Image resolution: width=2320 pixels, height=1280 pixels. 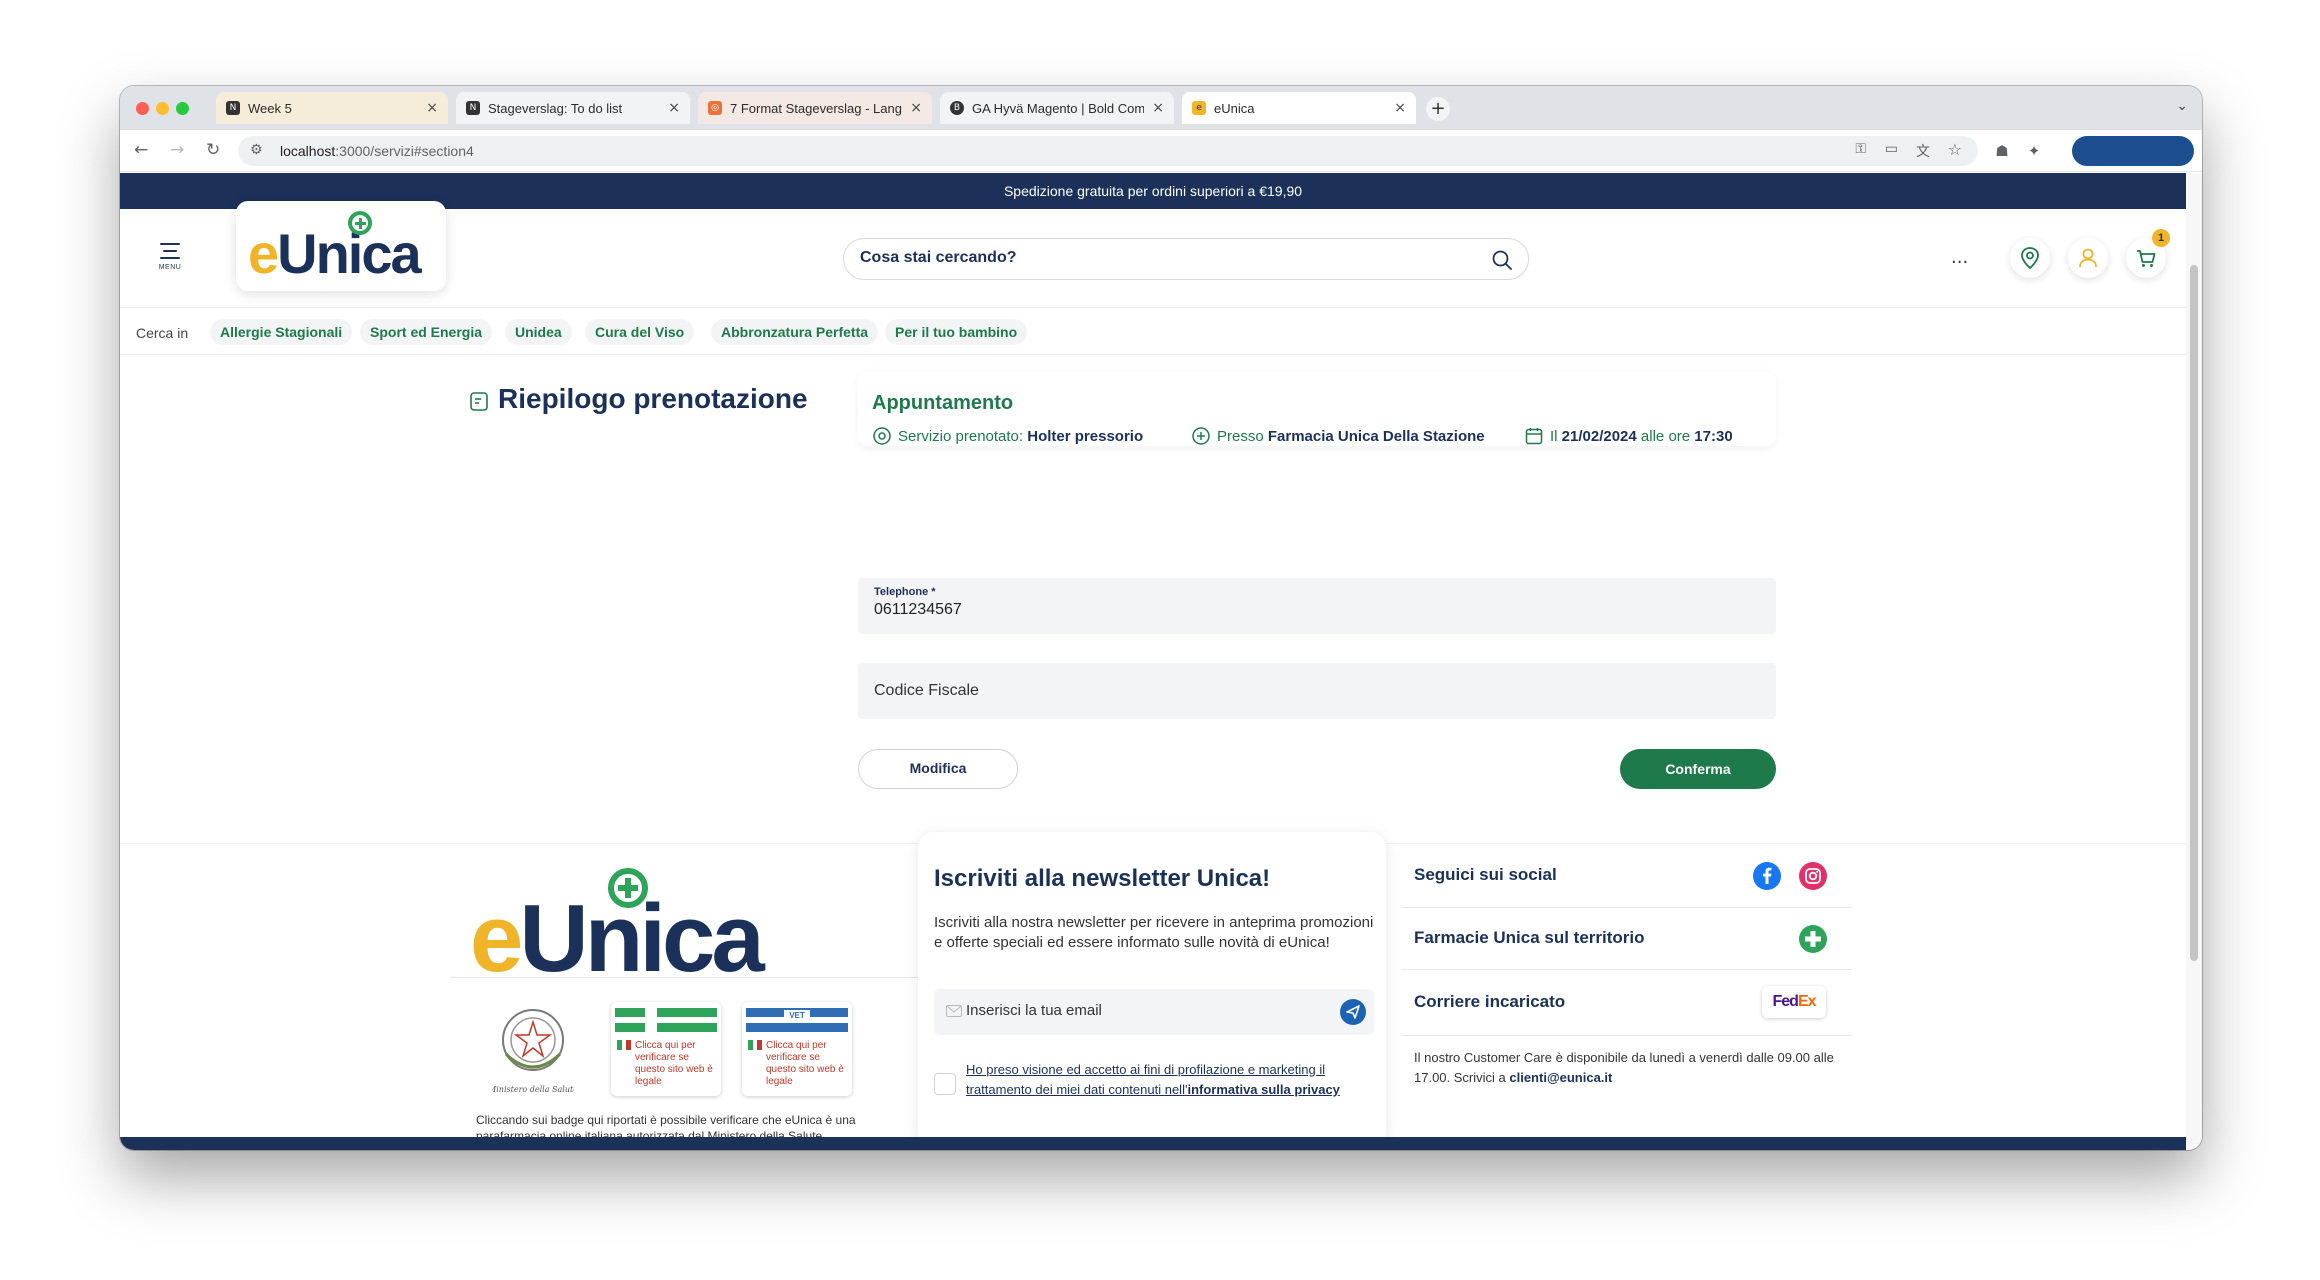 I want to click on user-icon, so click(x=2088, y=258).